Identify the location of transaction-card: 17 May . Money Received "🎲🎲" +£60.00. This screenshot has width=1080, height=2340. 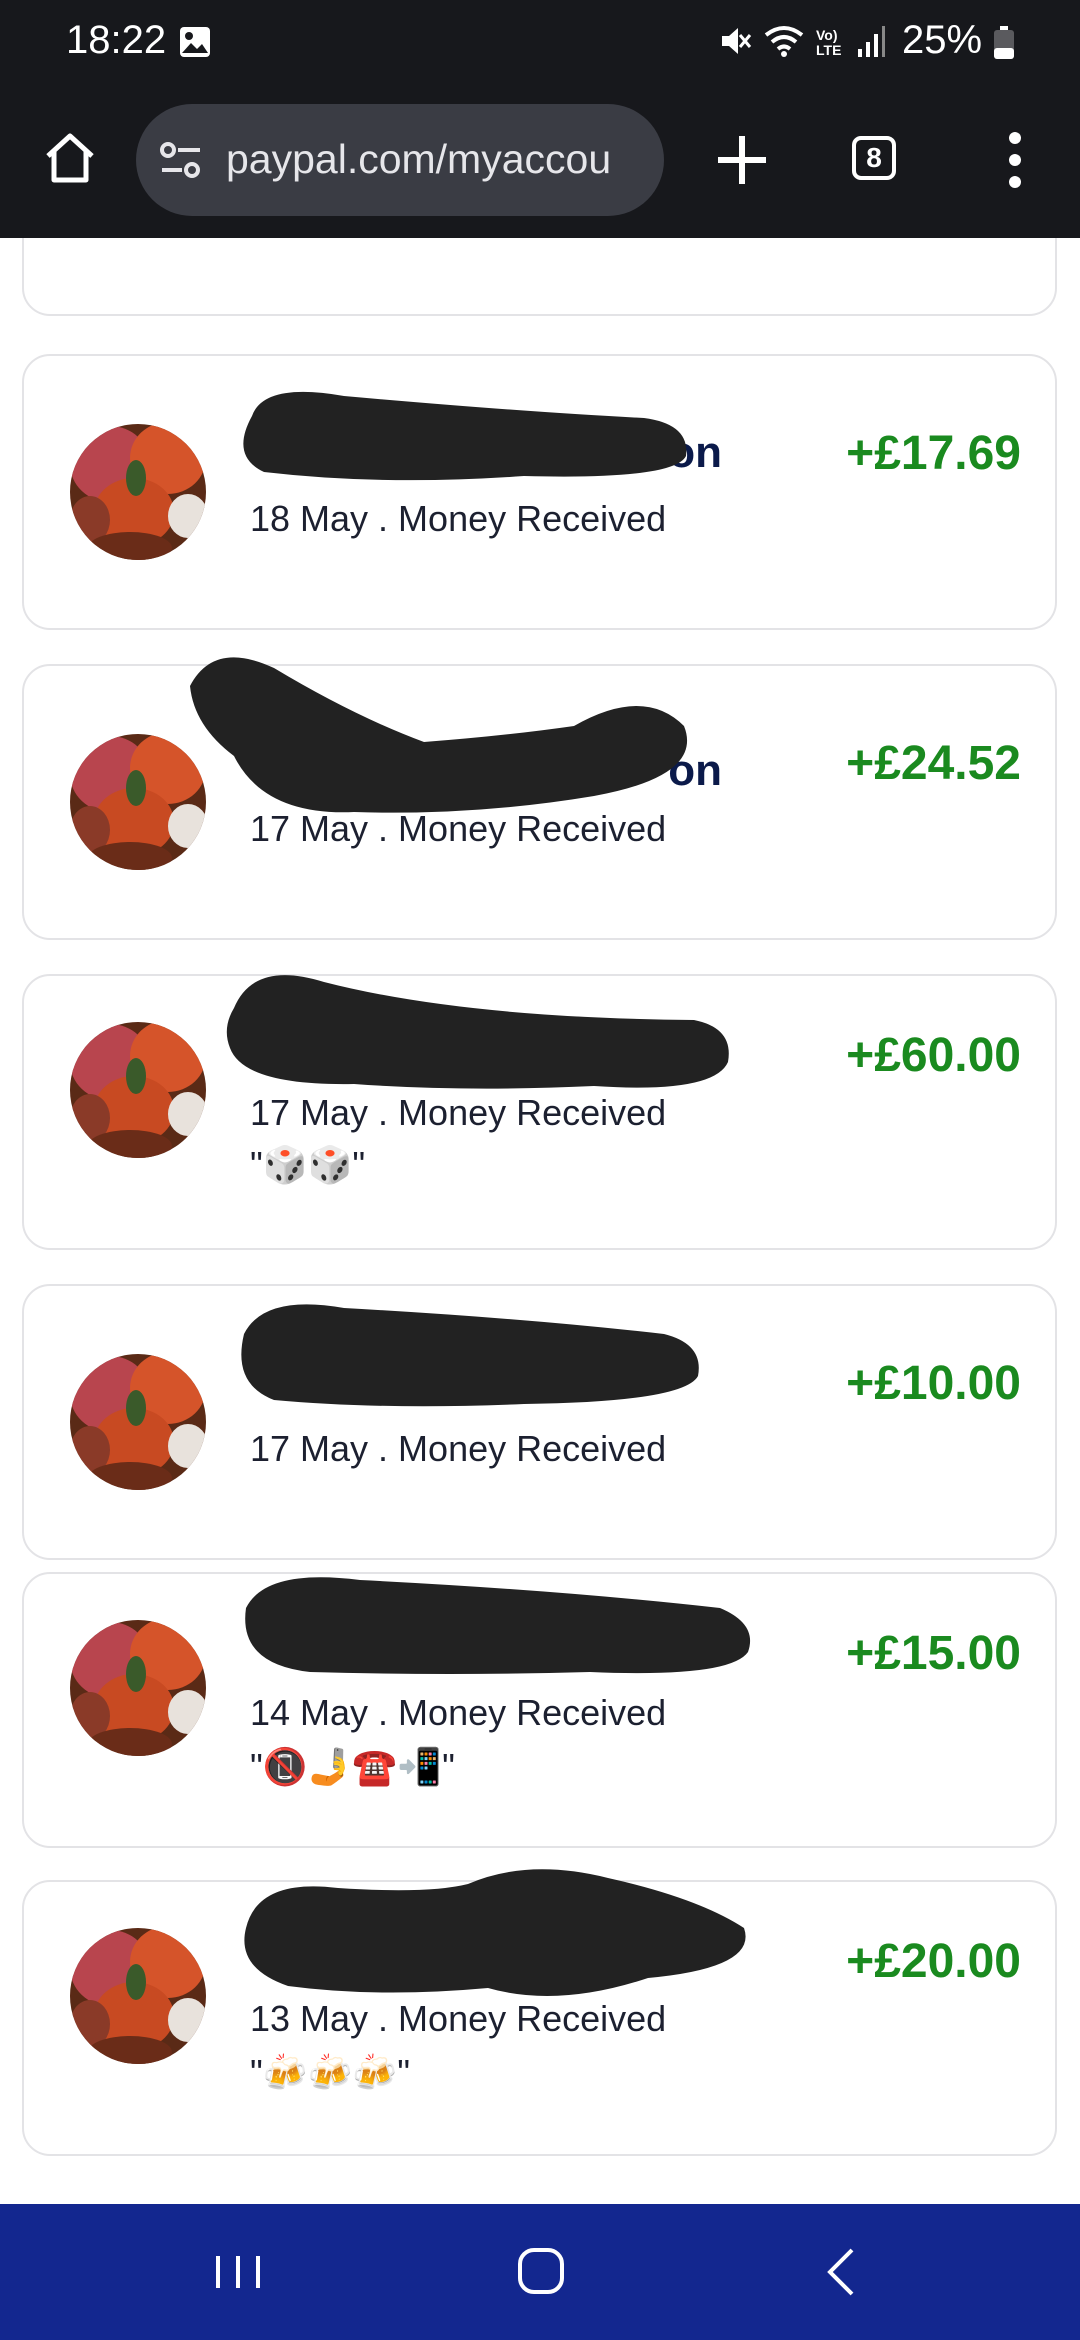
(539, 1112).